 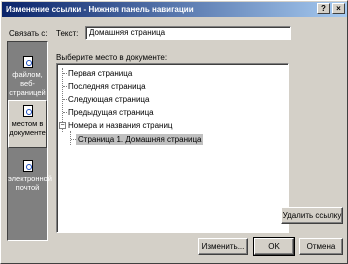 I want to click on place-in-document-icon, so click(x=27, y=111).